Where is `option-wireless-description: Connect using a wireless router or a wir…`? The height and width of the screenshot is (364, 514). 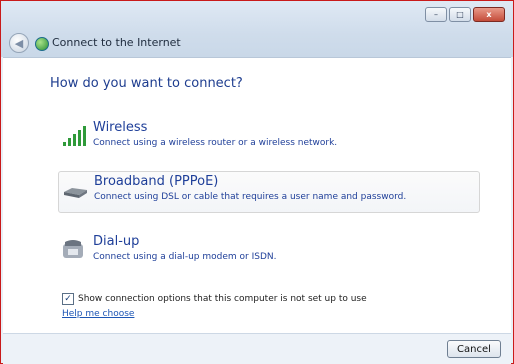 option-wireless-description: Connect using a wireless router or a wir… is located at coordinates (215, 143).